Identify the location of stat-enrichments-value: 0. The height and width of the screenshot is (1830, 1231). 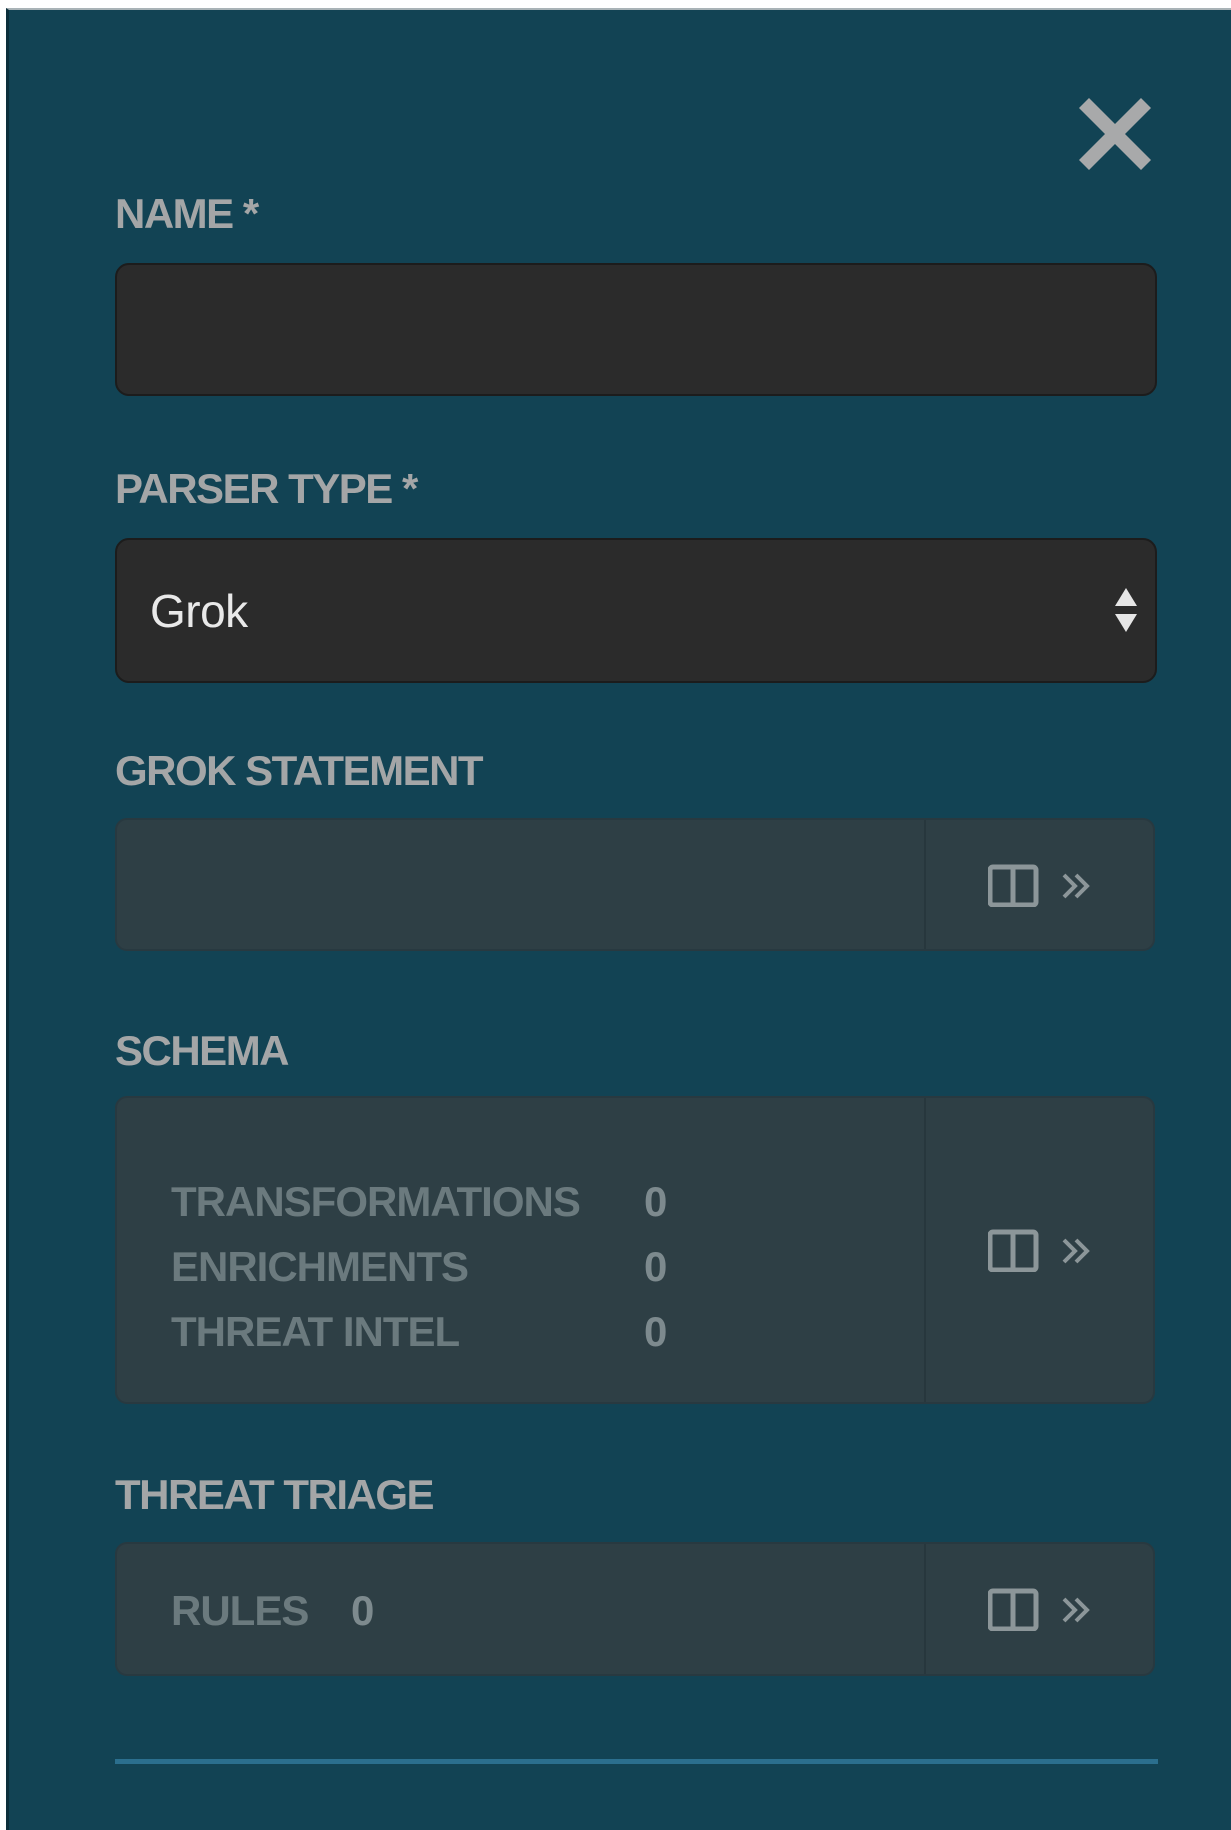
(656, 1266).